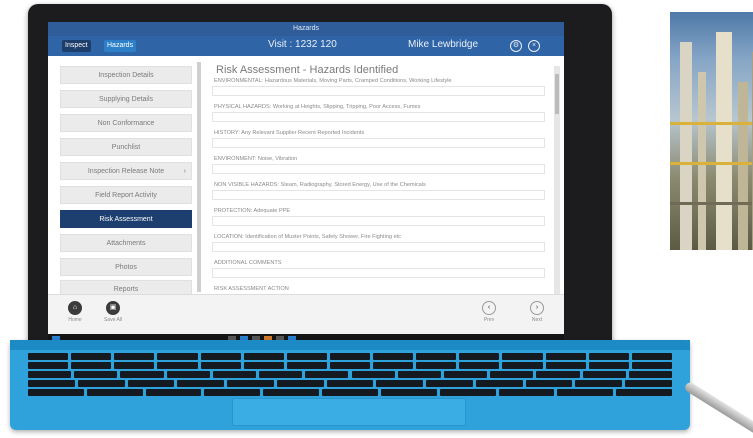 This screenshot has height=438, width=753. I want to click on home-icon: ⌂, so click(75, 308).